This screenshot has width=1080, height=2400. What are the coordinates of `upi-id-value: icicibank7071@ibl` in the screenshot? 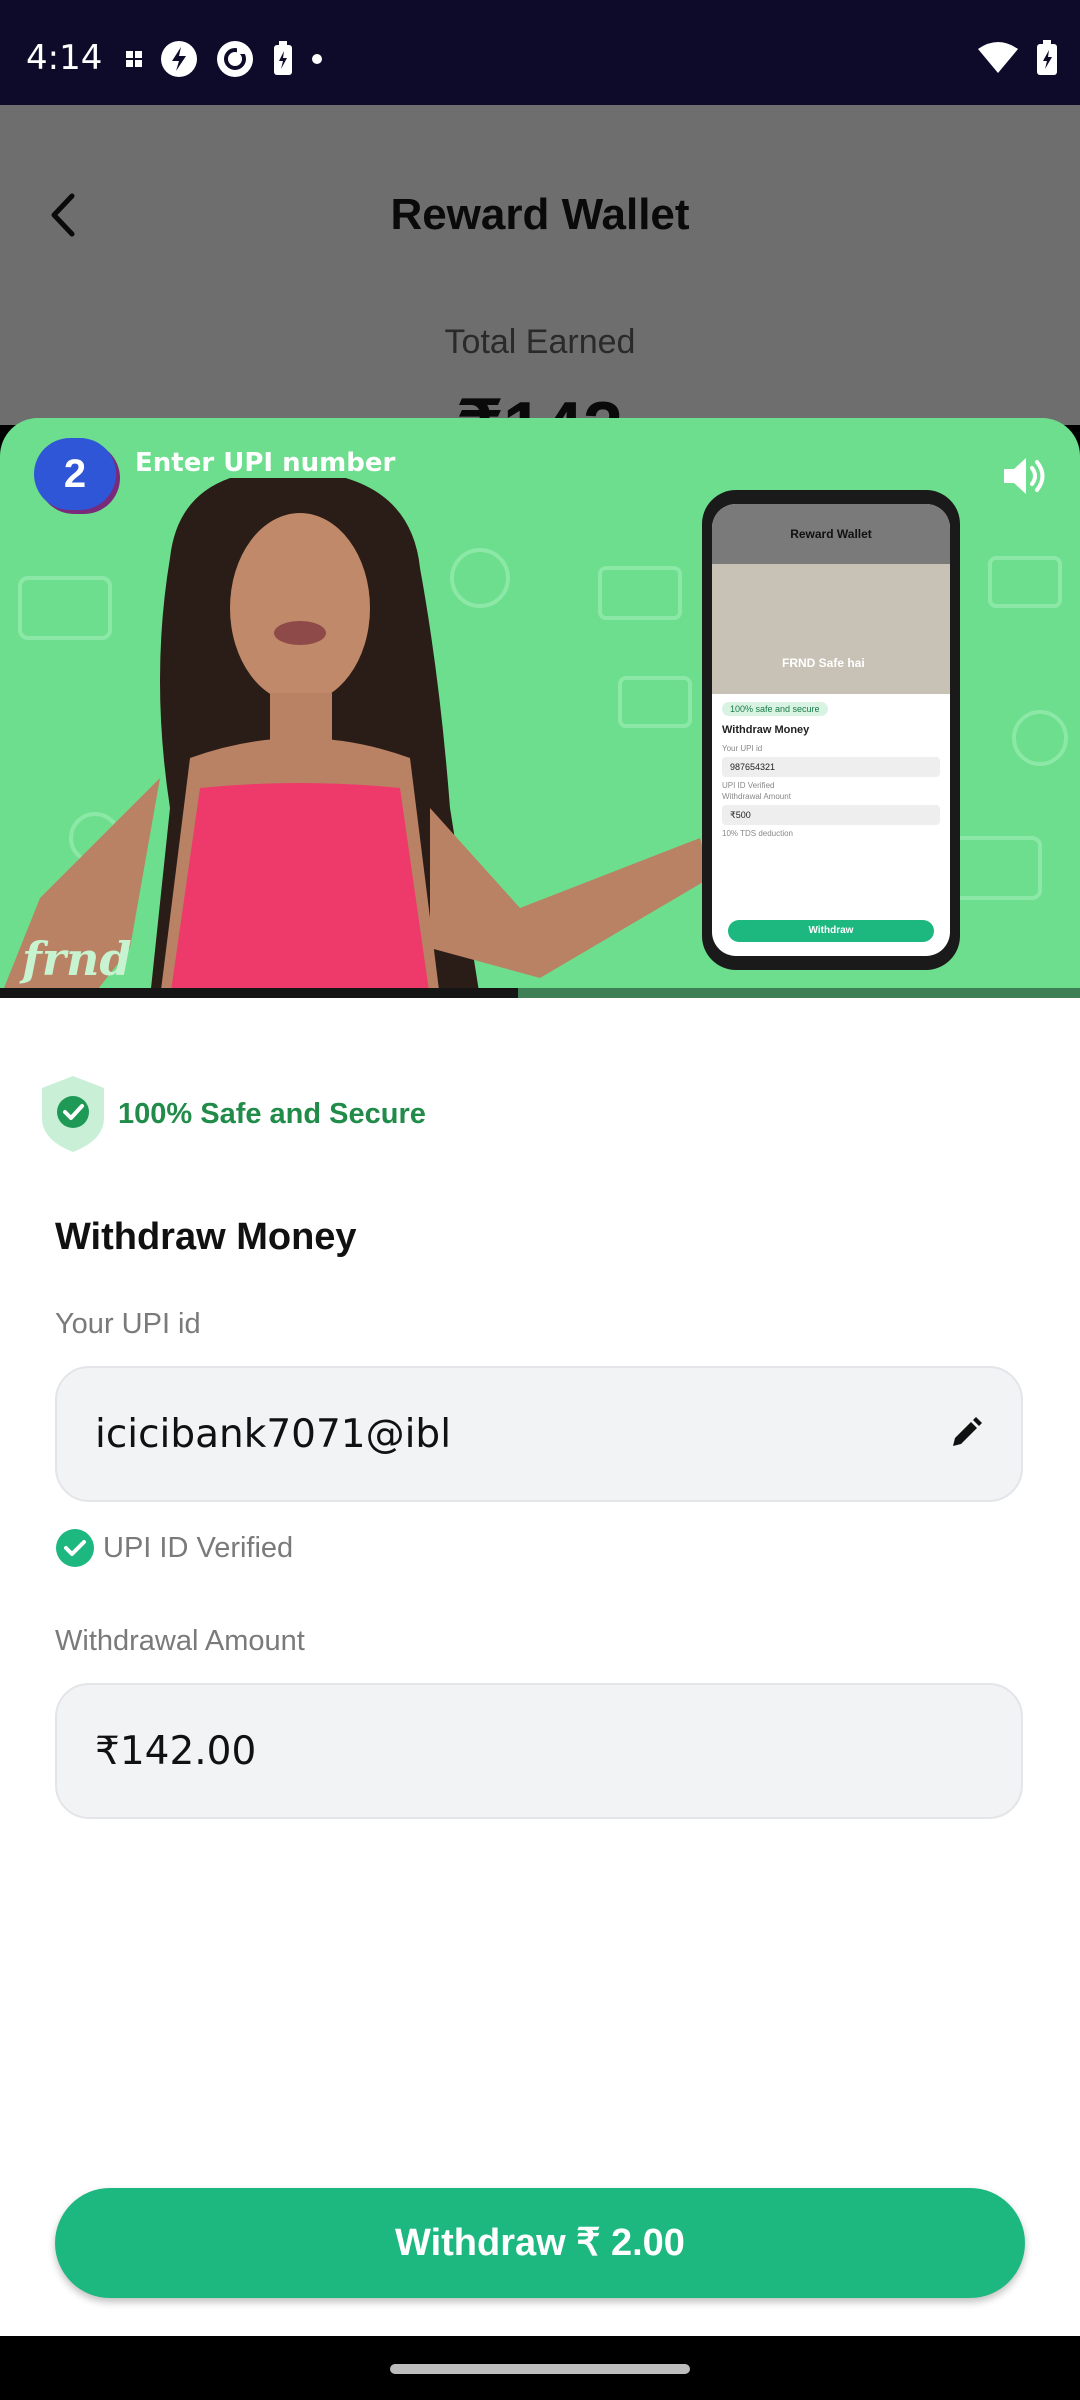 It's located at (273, 1434).